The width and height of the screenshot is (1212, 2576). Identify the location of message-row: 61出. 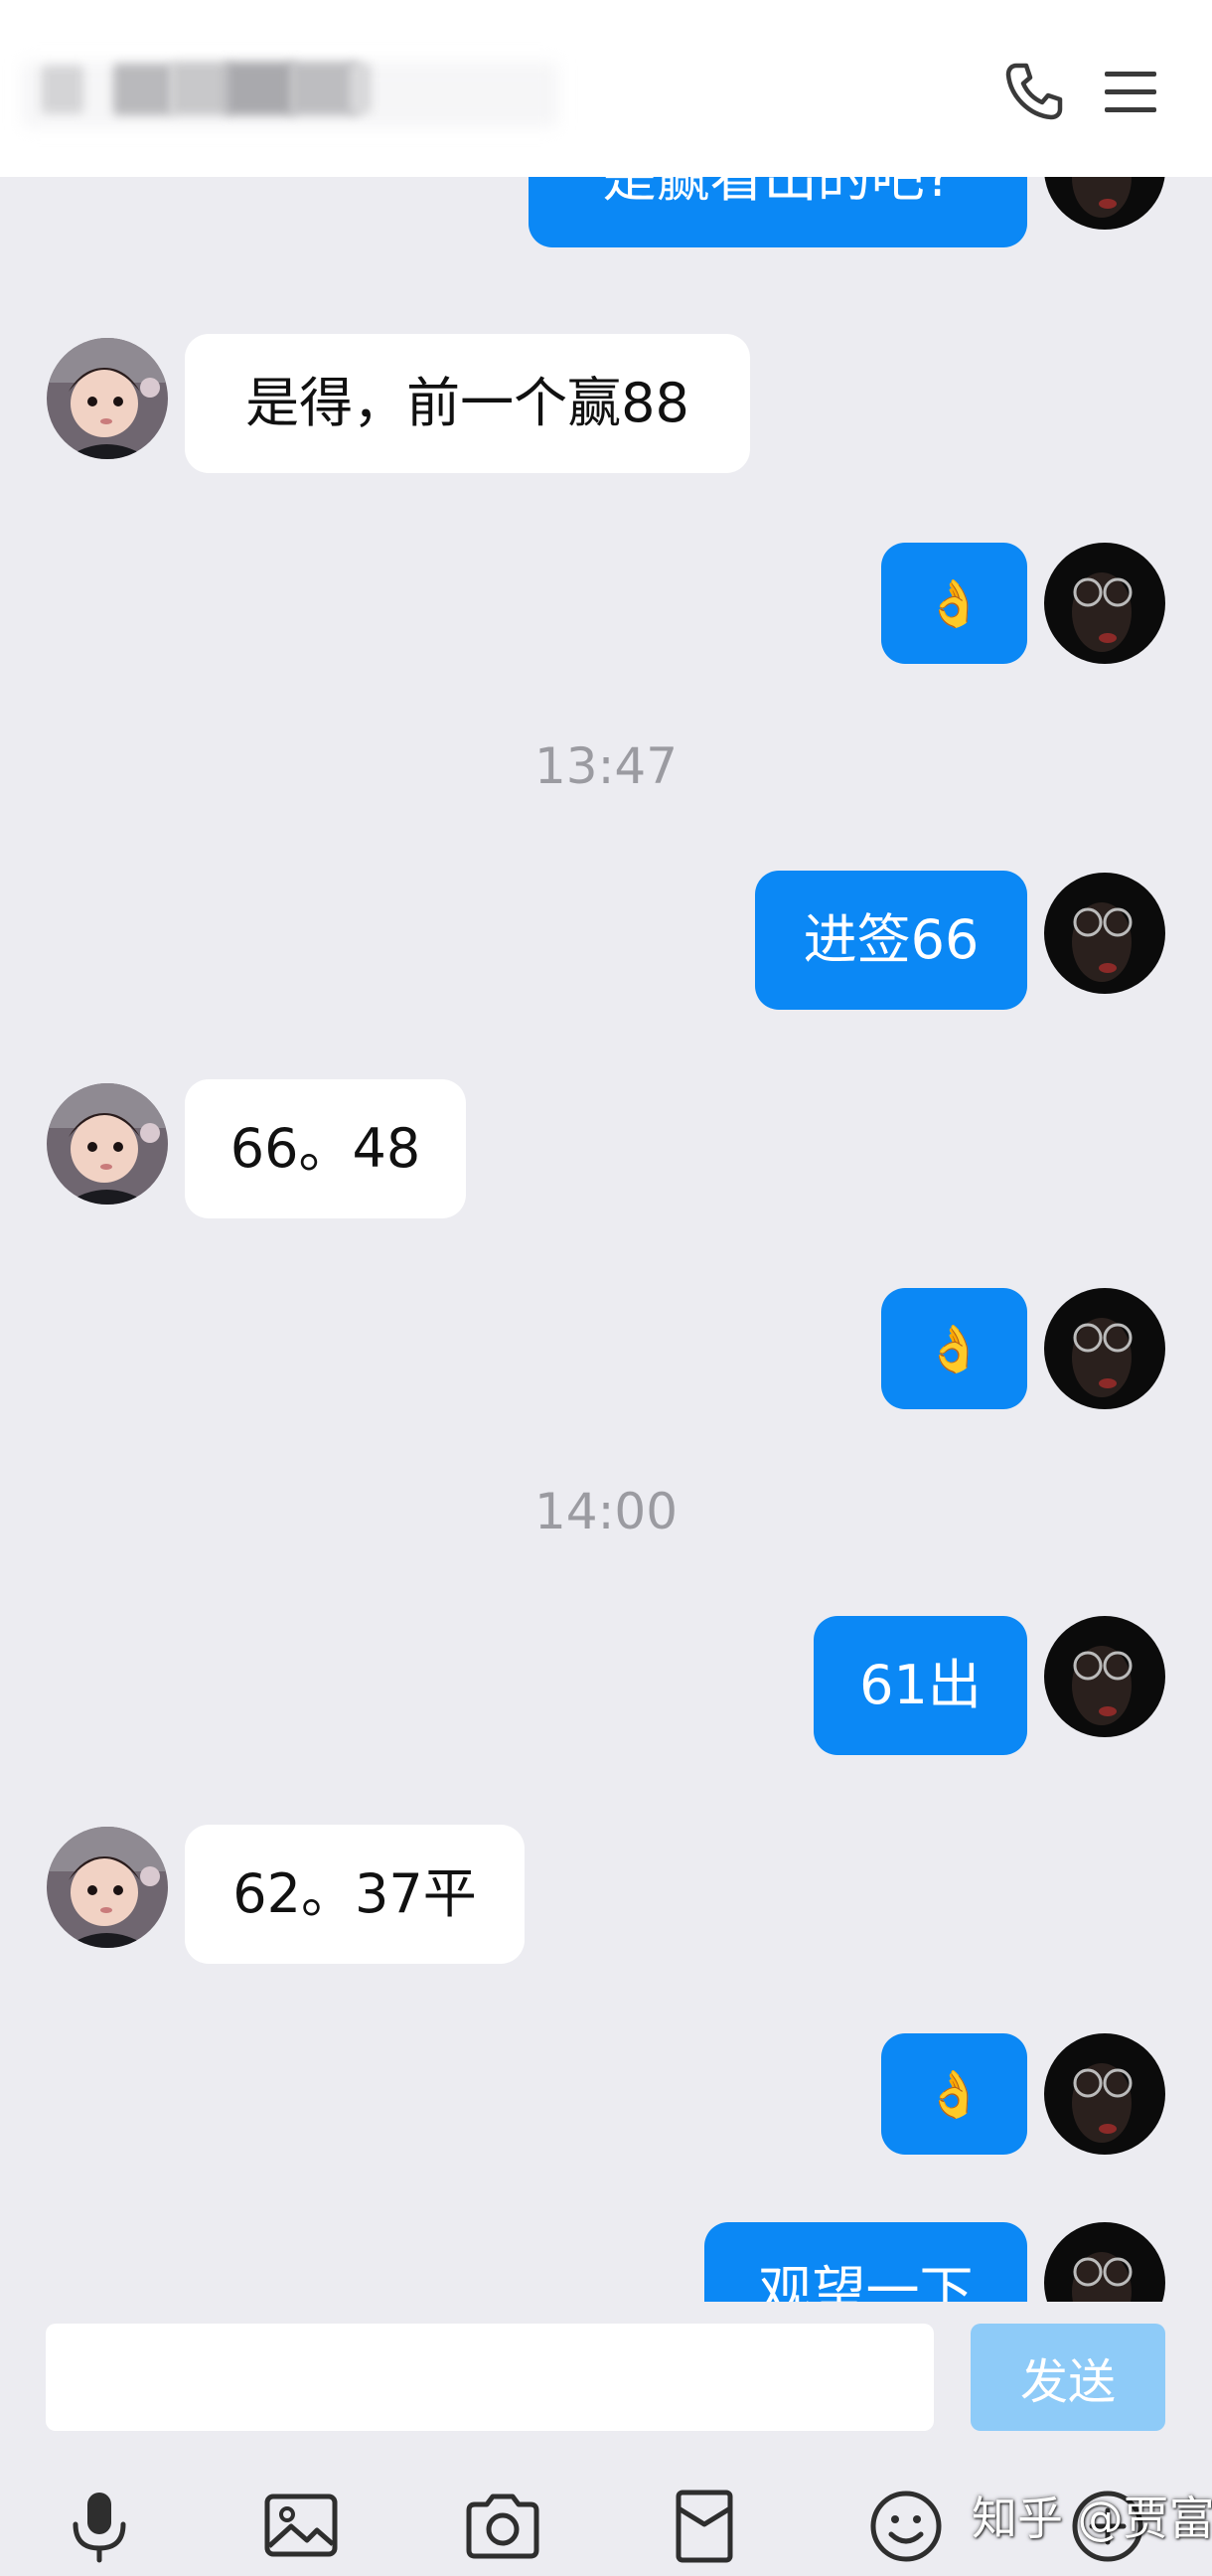
(606, 1685).